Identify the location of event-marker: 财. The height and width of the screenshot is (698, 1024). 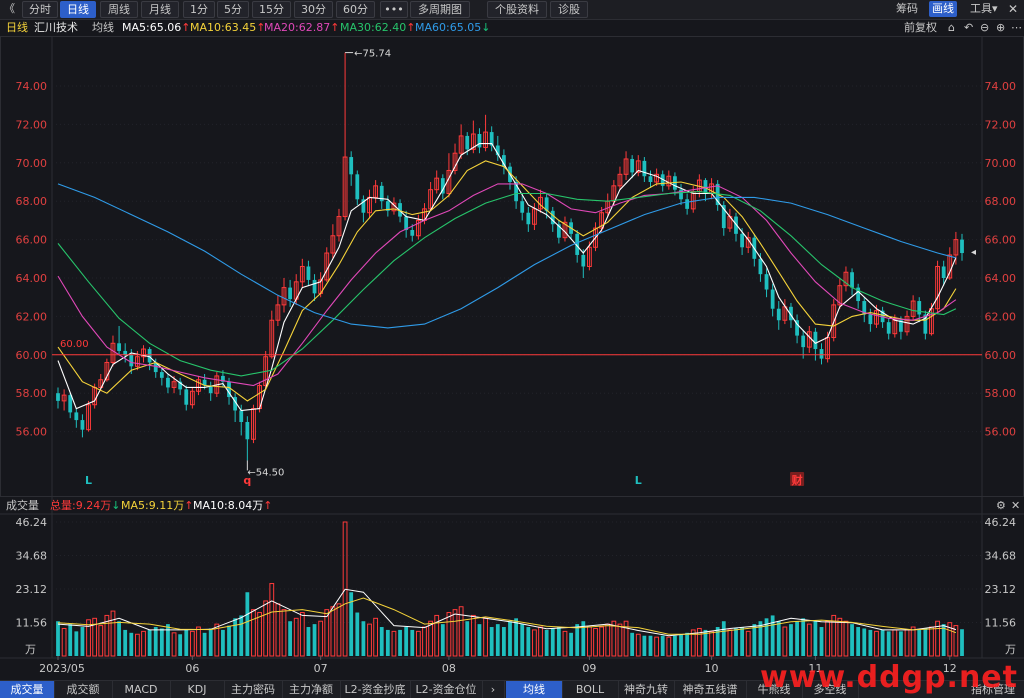
(797, 480).